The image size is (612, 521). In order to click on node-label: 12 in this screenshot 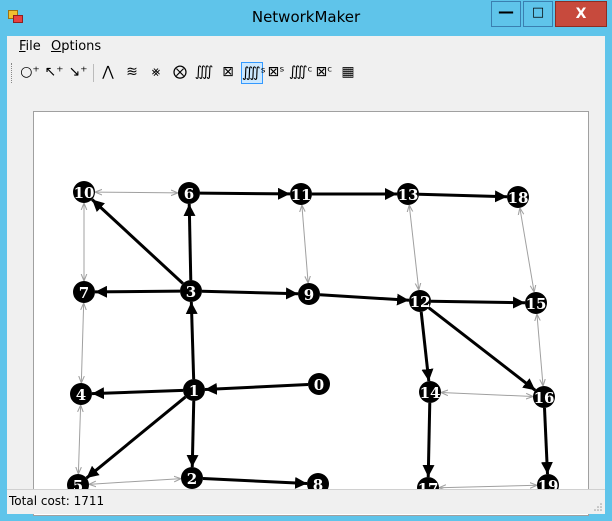, I will do `click(420, 302)`.